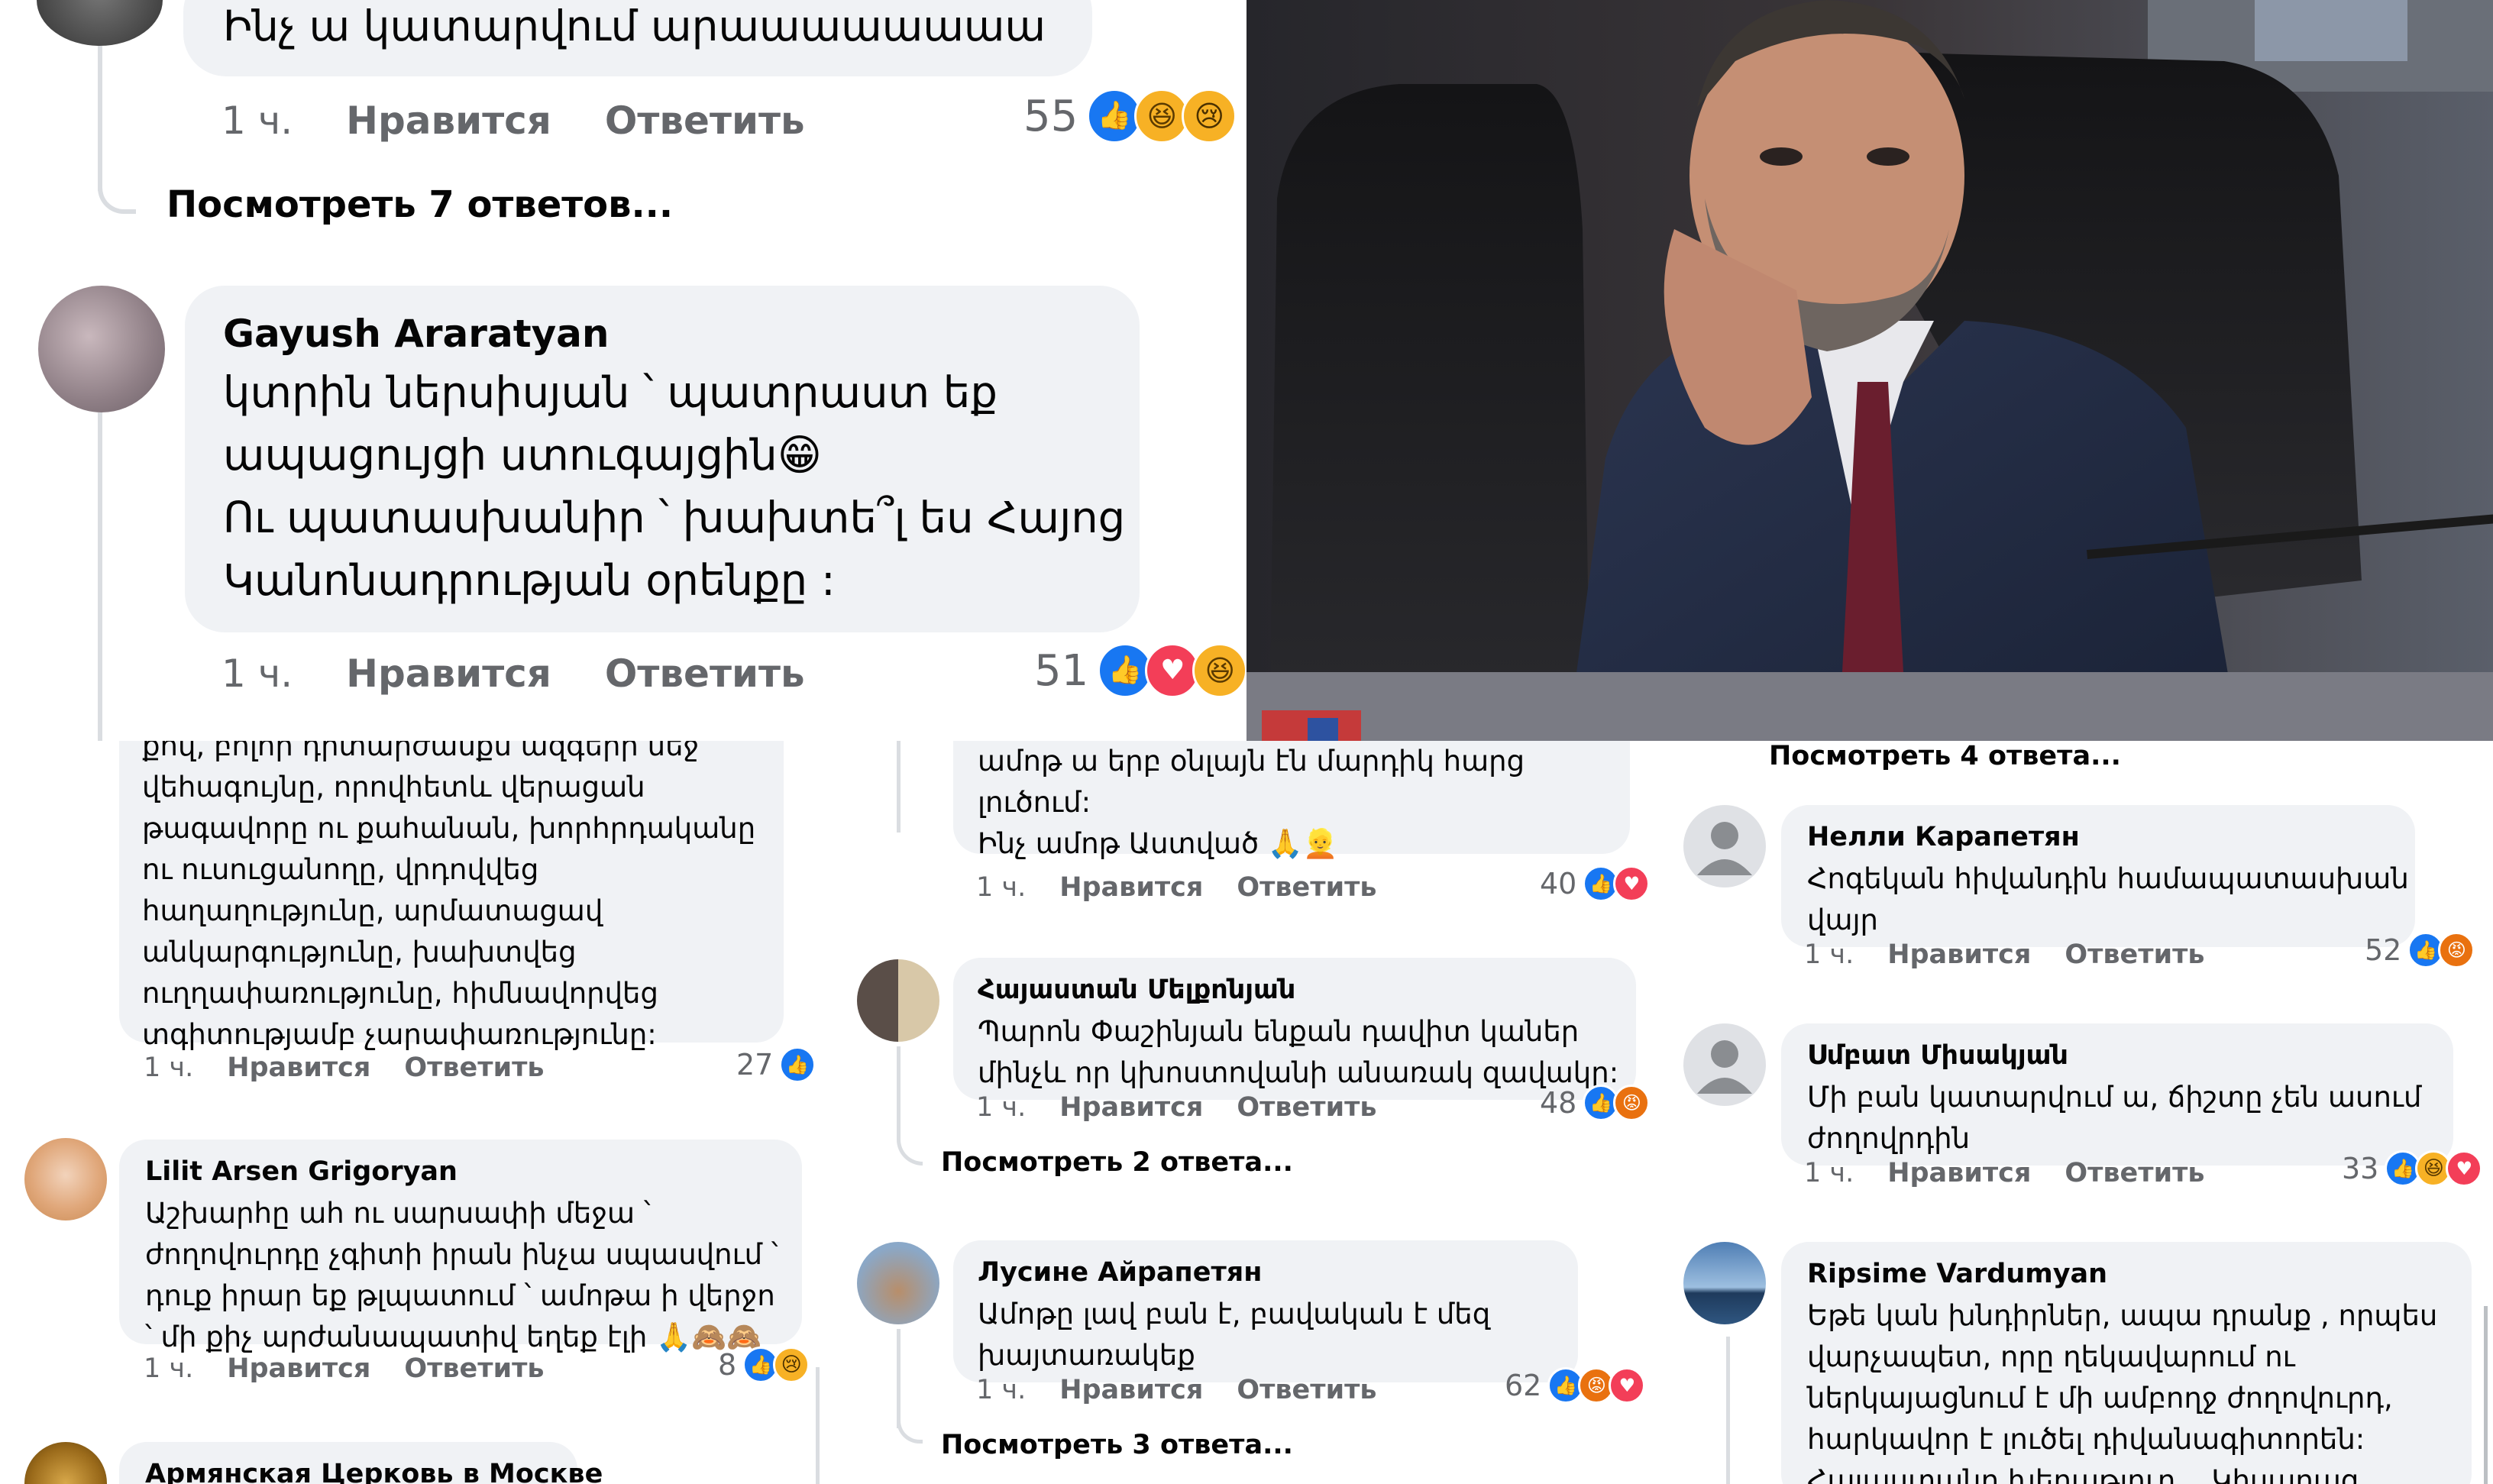 Image resolution: width=2493 pixels, height=1484 pixels. Describe the element at coordinates (1130, 116) in the screenshot. I see `reactions-summary: 55 👍 😆 😢` at that location.